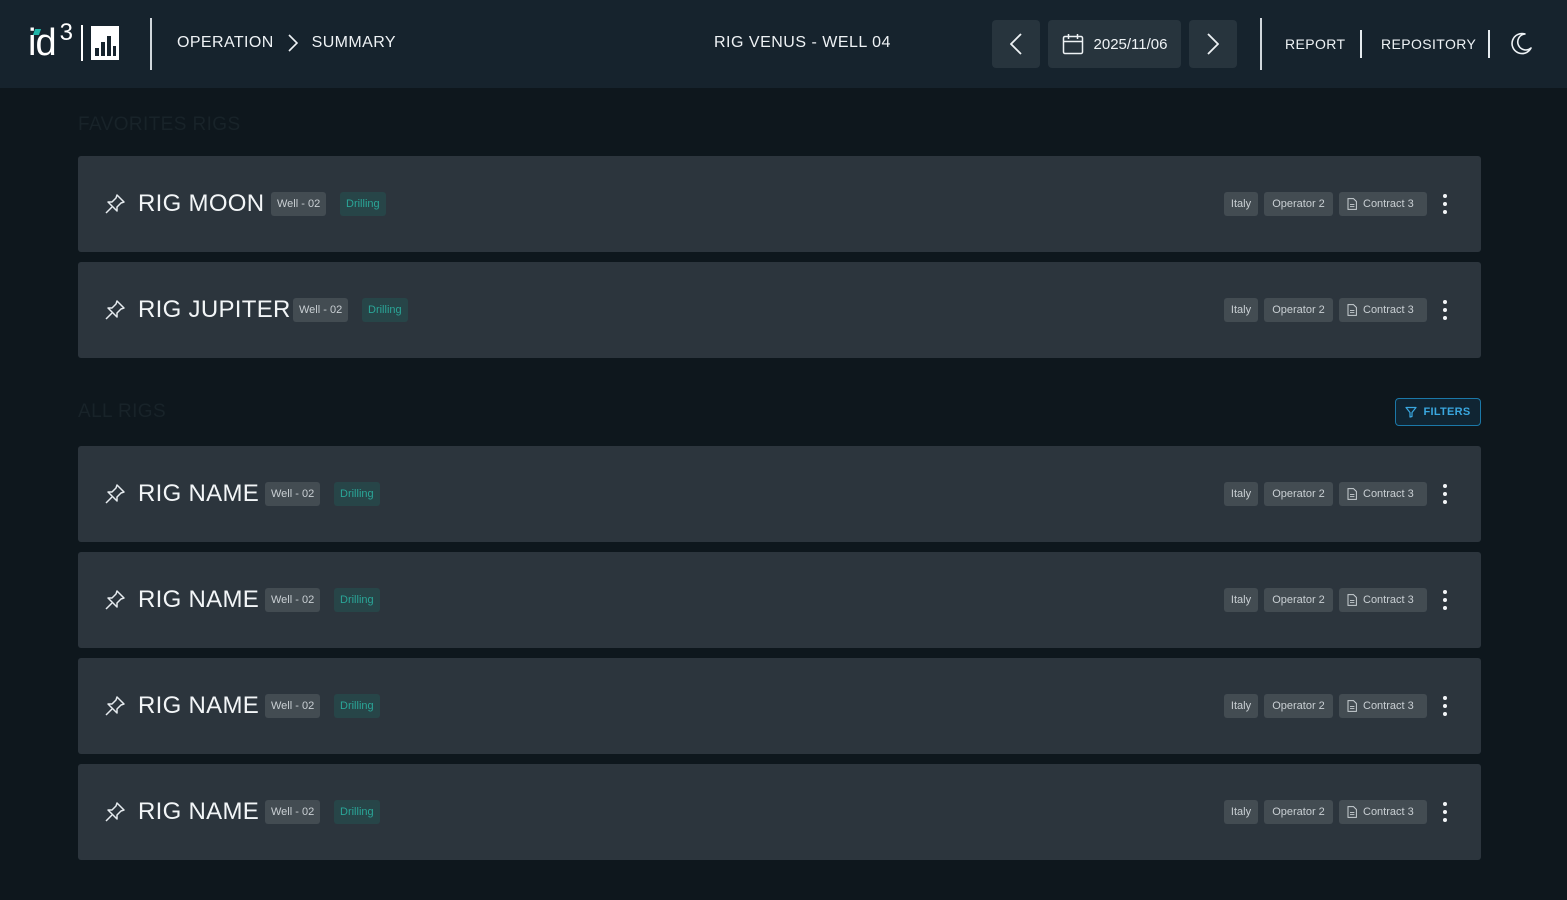 This screenshot has width=1567, height=900. I want to click on next-date-button, so click(1213, 44).